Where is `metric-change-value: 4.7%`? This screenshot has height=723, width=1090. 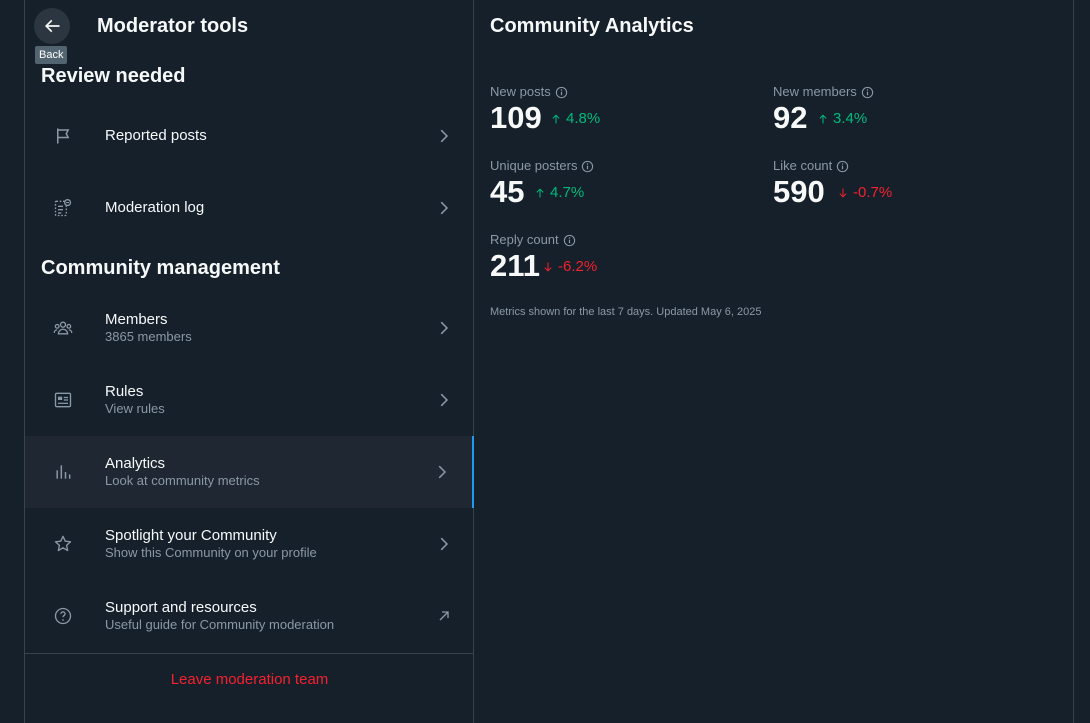
metric-change-value: 4.7% is located at coordinates (567, 192).